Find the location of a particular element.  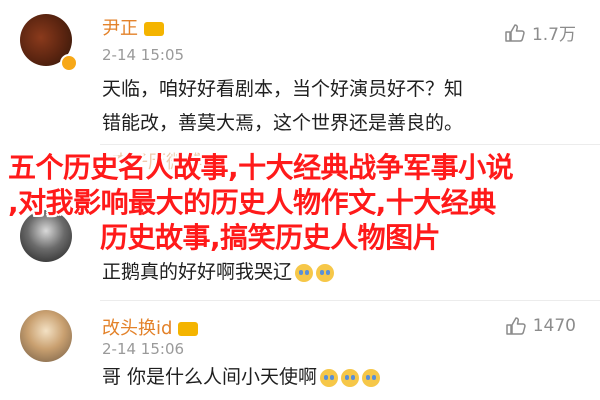

like-button: 1470 is located at coordinates (540, 326).